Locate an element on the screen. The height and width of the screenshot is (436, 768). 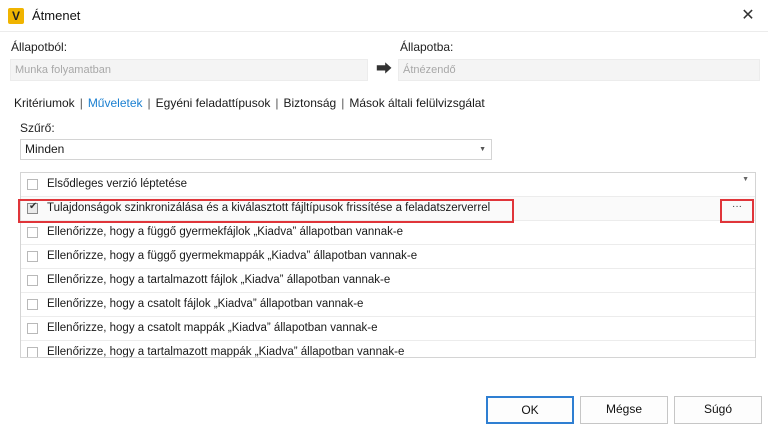
tab-security: Biztonság is located at coordinates (310, 103).